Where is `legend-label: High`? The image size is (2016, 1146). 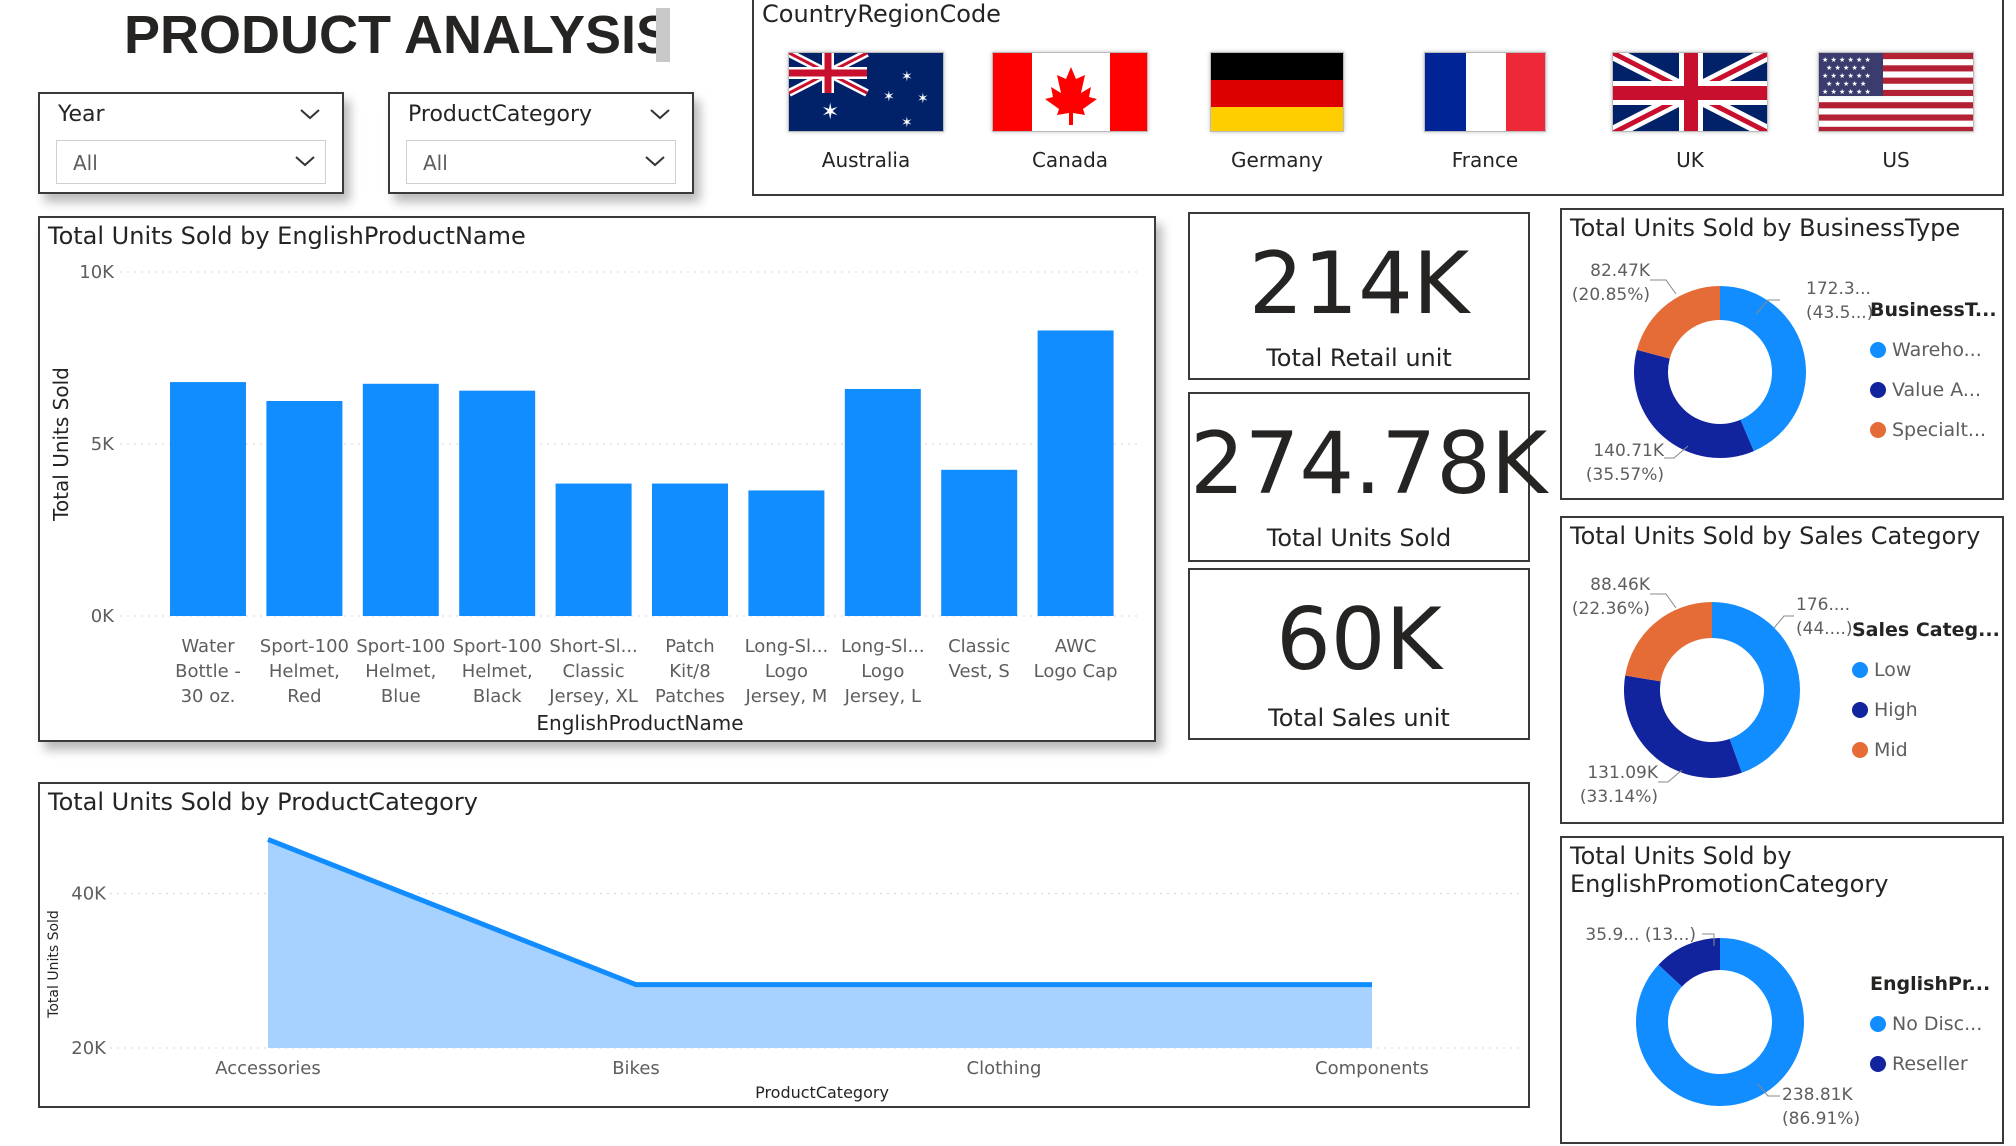
legend-label: High is located at coordinates (1896, 710).